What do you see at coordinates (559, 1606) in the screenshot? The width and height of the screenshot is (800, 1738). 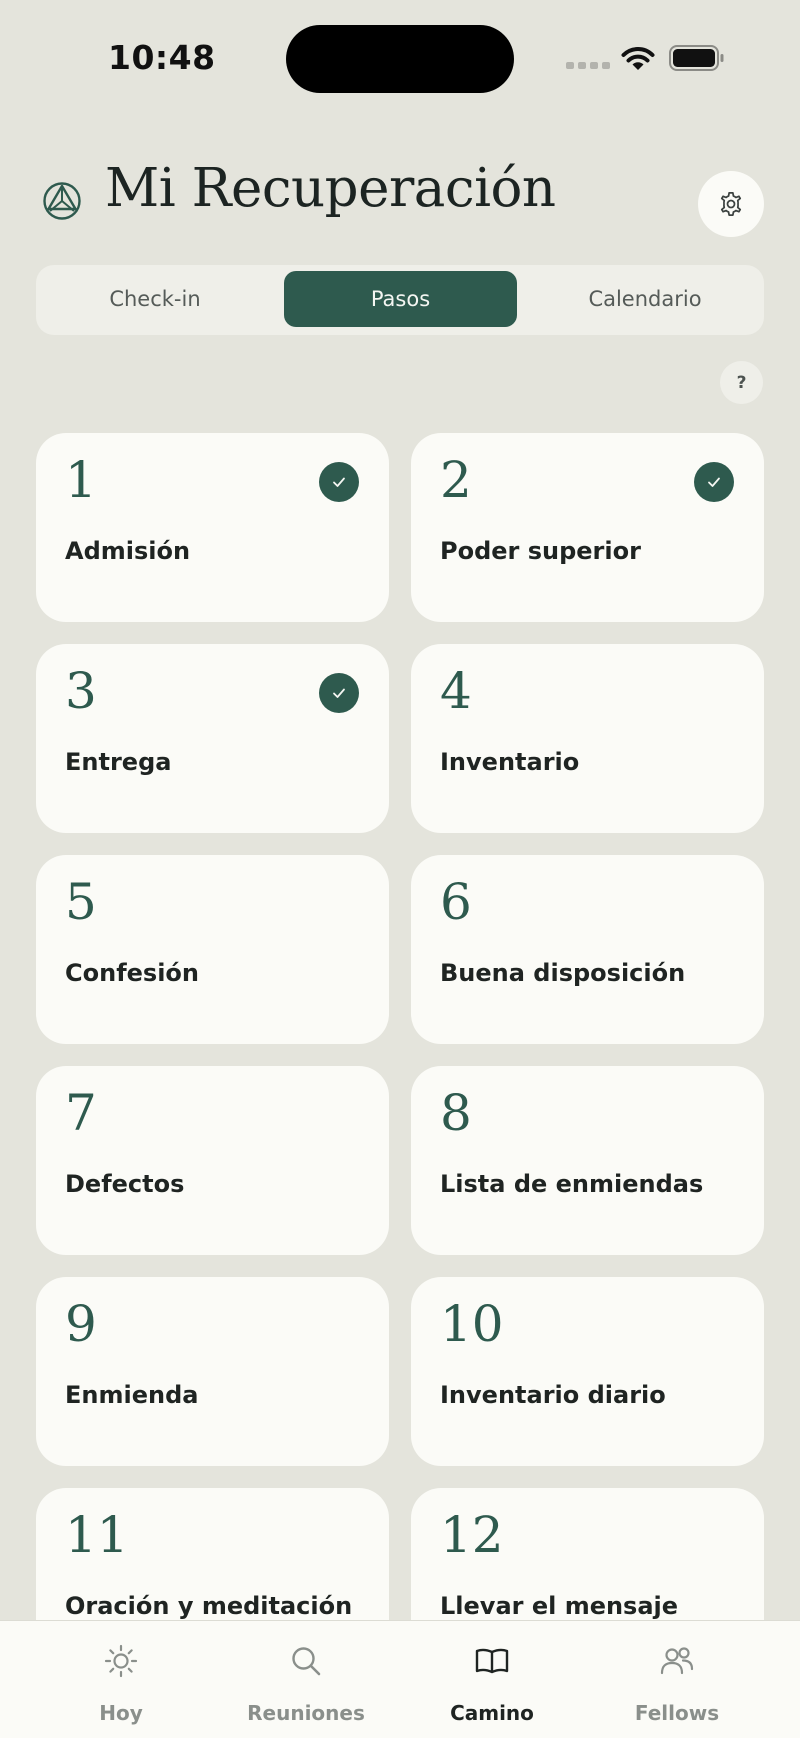 I see `step-title: Llevar el mensaje` at bounding box center [559, 1606].